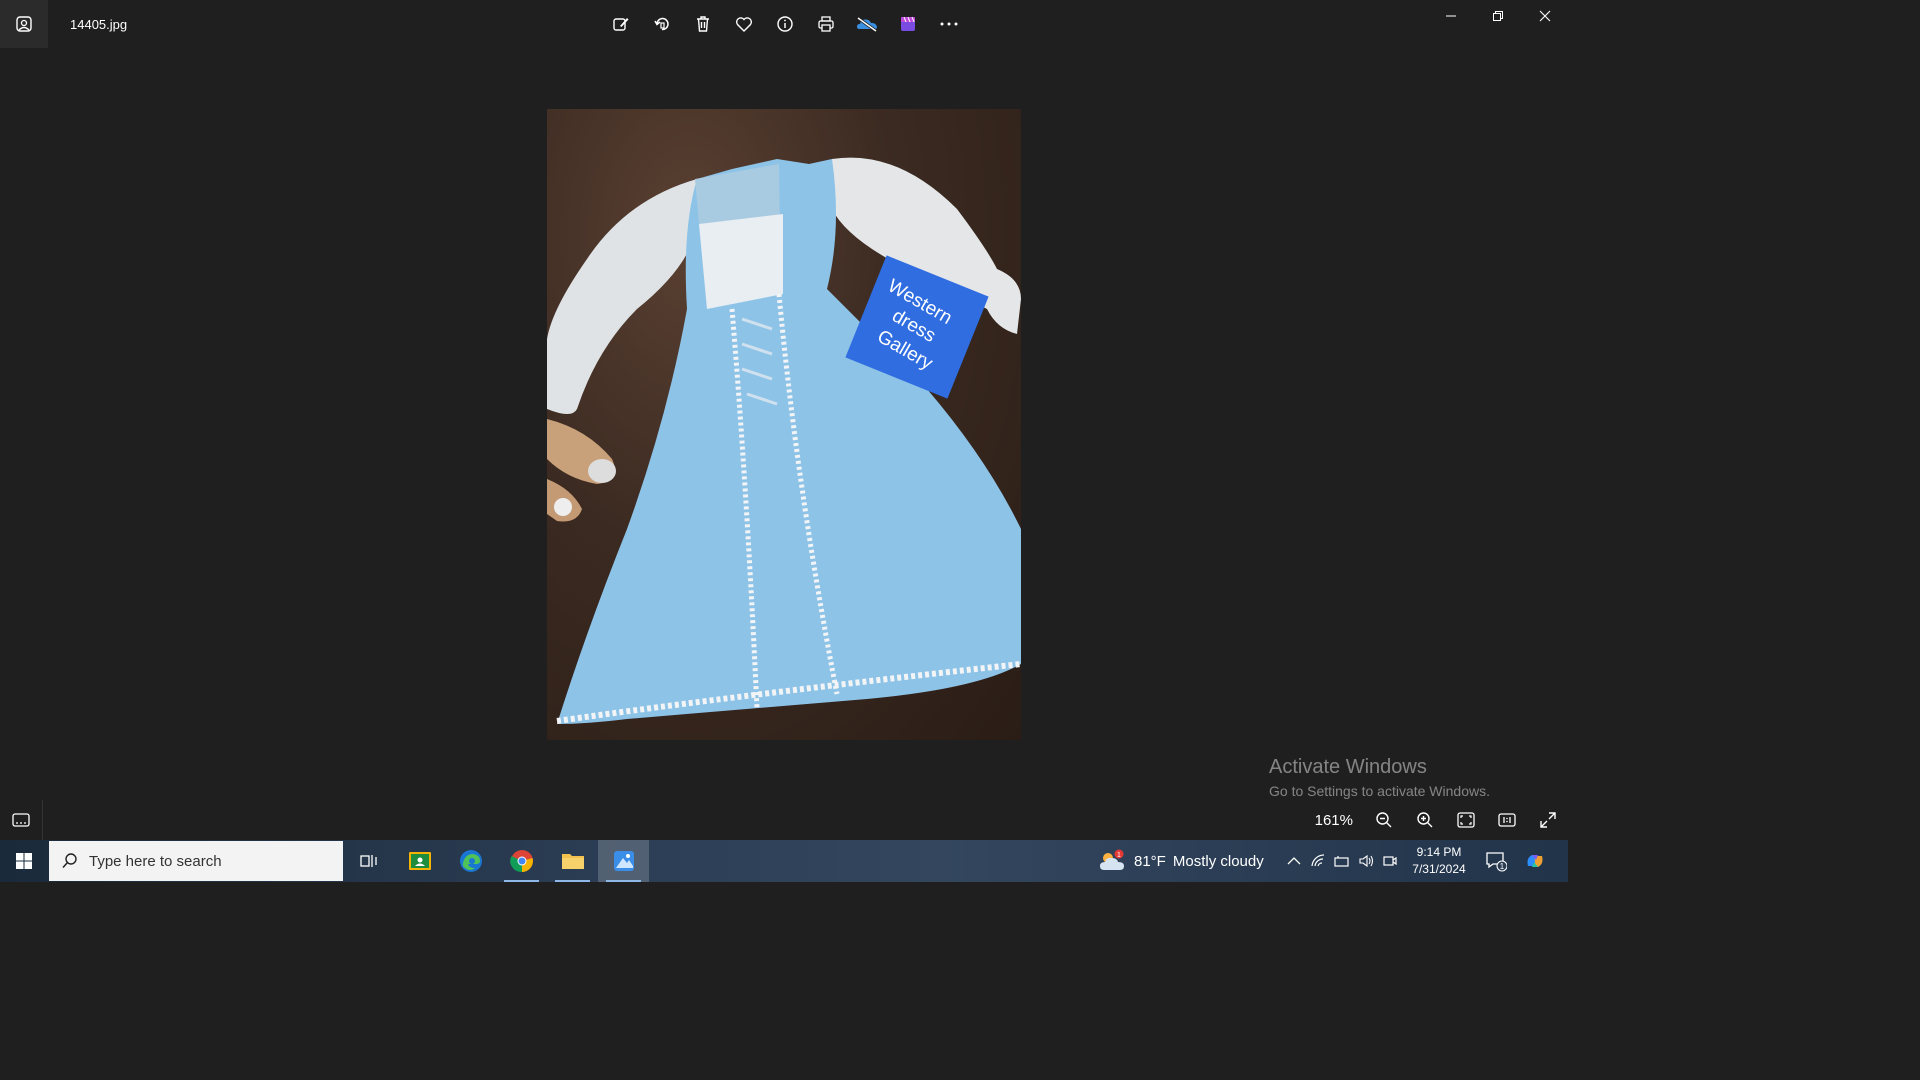 This screenshot has height=1080, width=1920. I want to click on delete-icon, so click(702, 24).